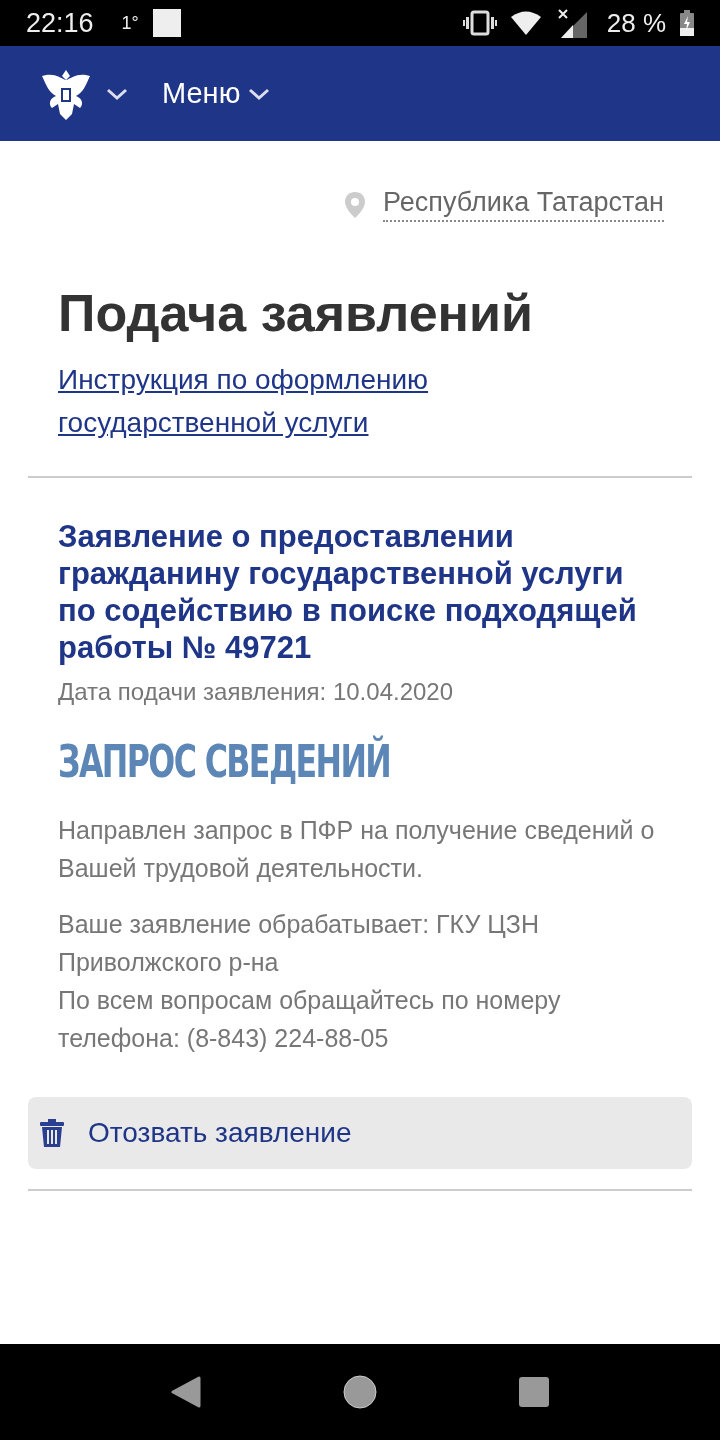 This screenshot has height=1440, width=720. I want to click on location-pin-icon, so click(354, 204).